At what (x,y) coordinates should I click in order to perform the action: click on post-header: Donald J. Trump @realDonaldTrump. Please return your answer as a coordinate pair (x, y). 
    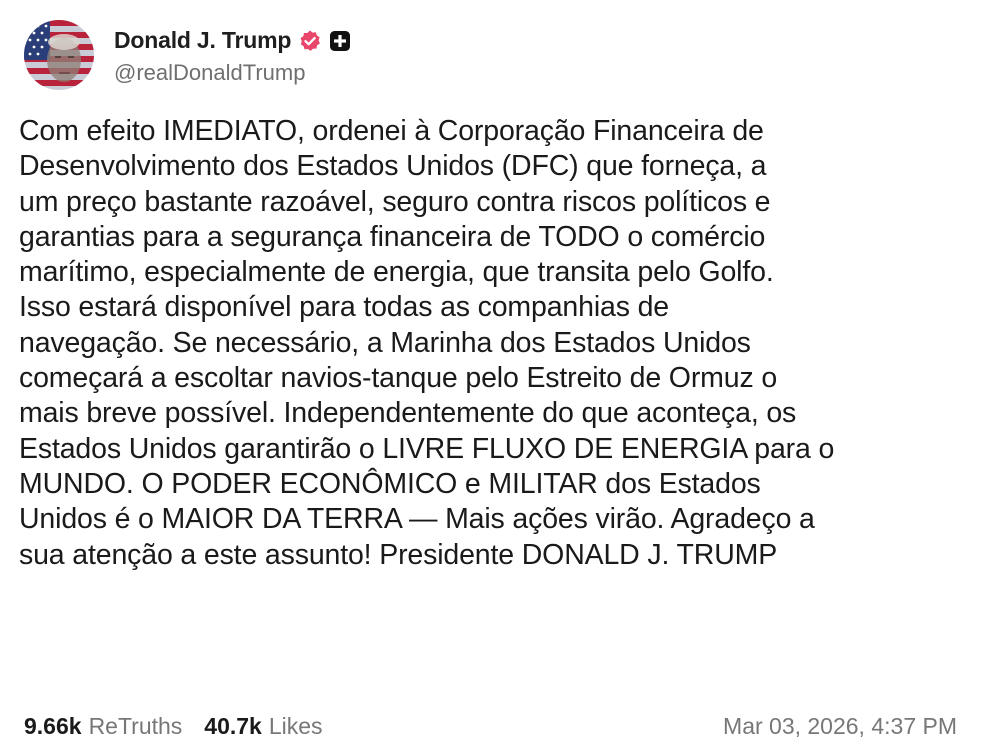
    Looking at the image, I should click on (187, 55).